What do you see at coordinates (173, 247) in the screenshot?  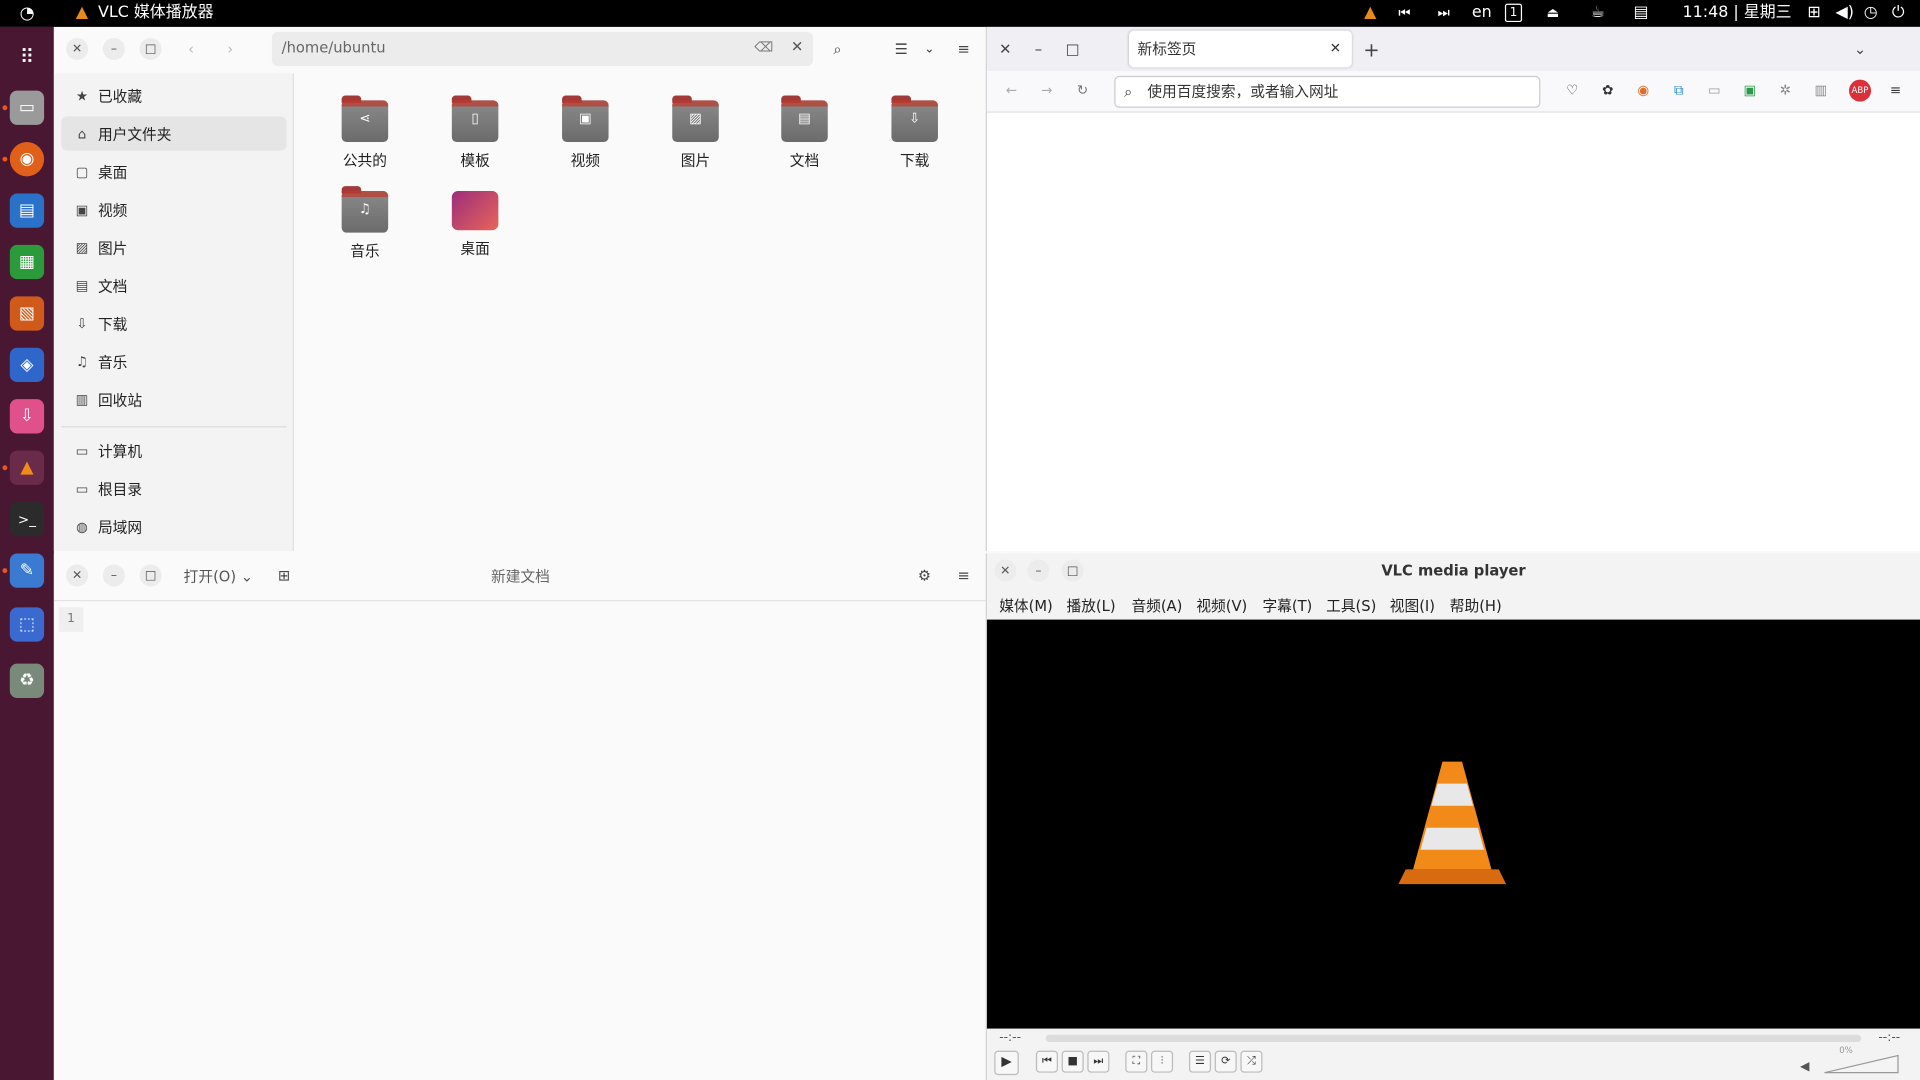 I see `sidebar-item-pictures: ▨ 图片` at bounding box center [173, 247].